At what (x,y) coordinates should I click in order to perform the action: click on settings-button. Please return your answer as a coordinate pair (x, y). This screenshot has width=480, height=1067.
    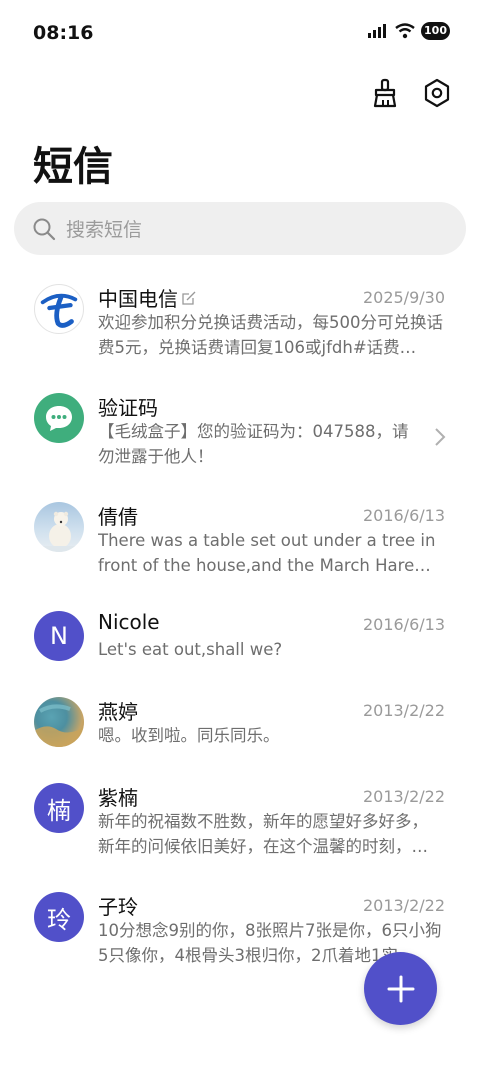
    Looking at the image, I should click on (437, 93).